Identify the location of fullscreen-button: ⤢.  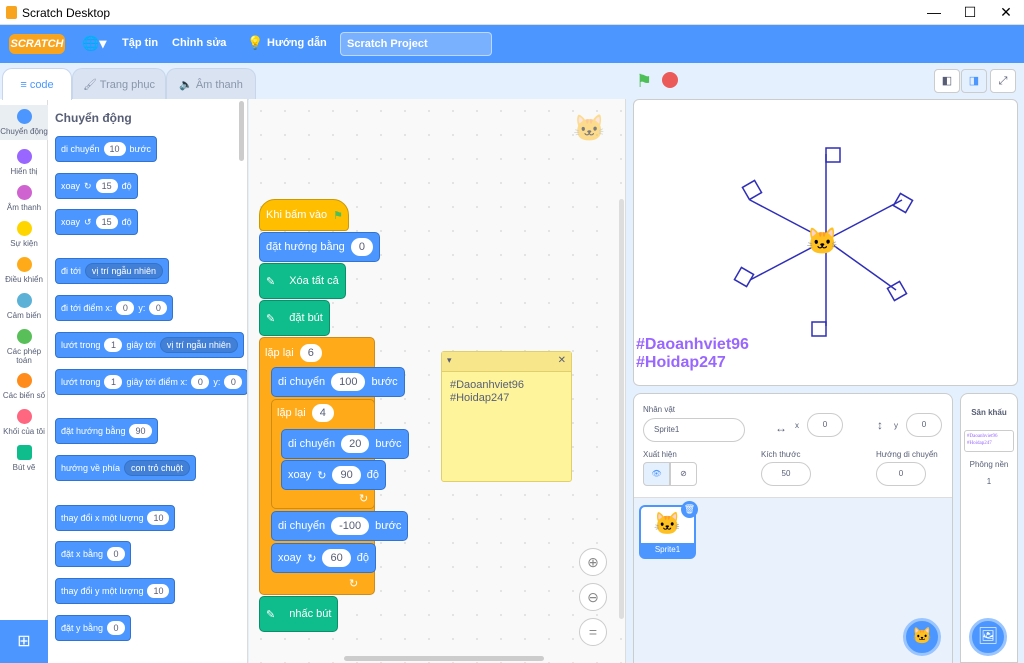
(1003, 81).